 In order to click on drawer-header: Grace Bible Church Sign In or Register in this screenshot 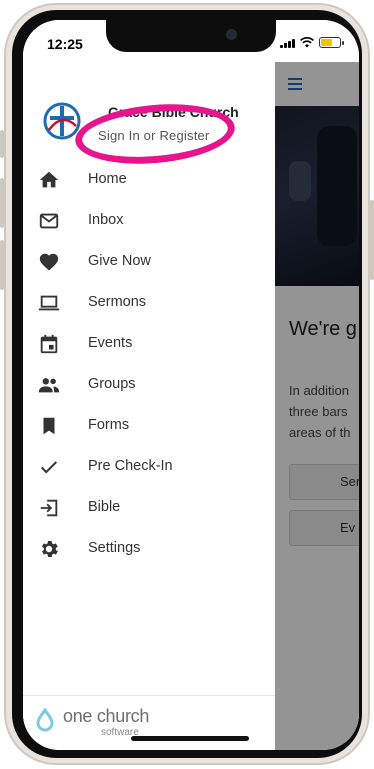, I will do `click(149, 116)`.